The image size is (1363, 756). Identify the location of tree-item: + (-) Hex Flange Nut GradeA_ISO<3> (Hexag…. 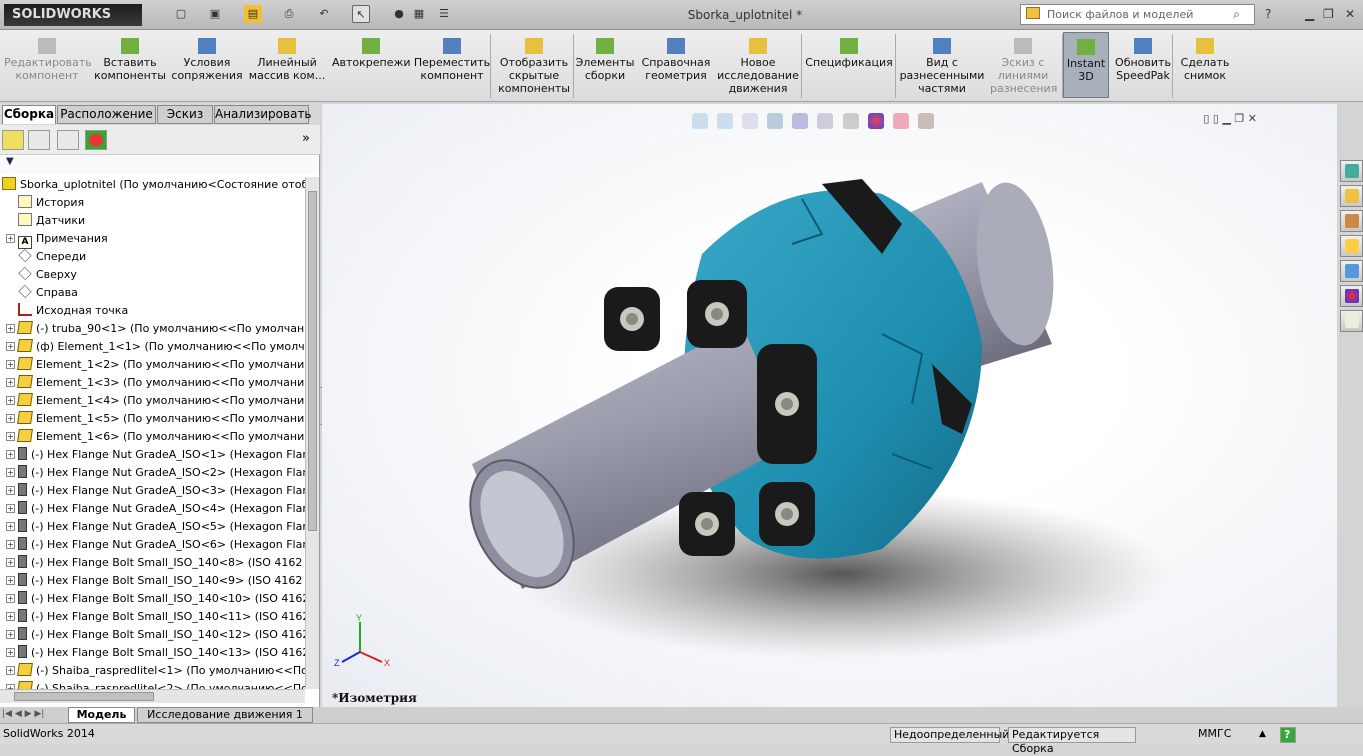
(155, 492).